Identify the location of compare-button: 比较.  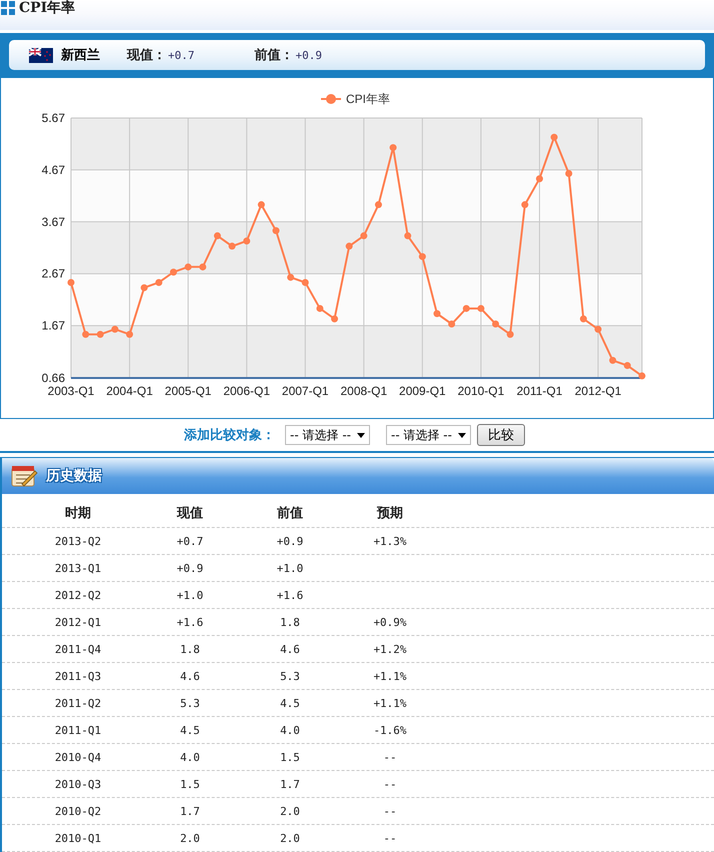
(500, 435).